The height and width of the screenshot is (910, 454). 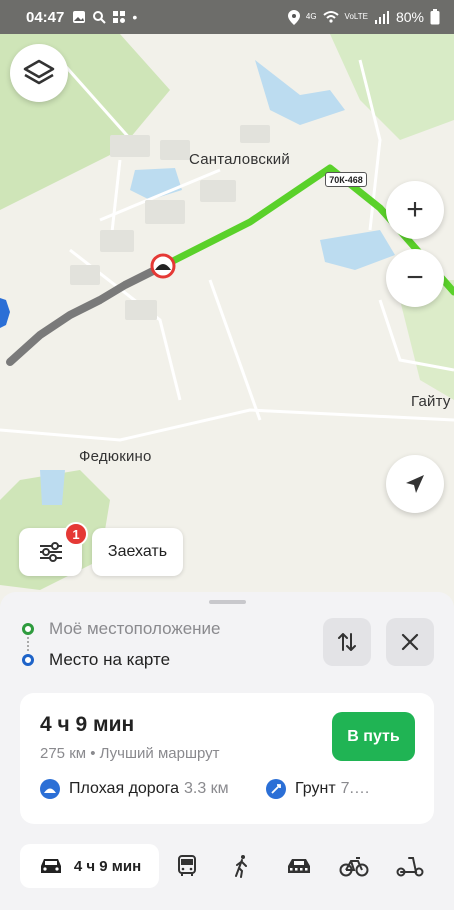 I want to click on mode-walk, so click(x=242, y=866).